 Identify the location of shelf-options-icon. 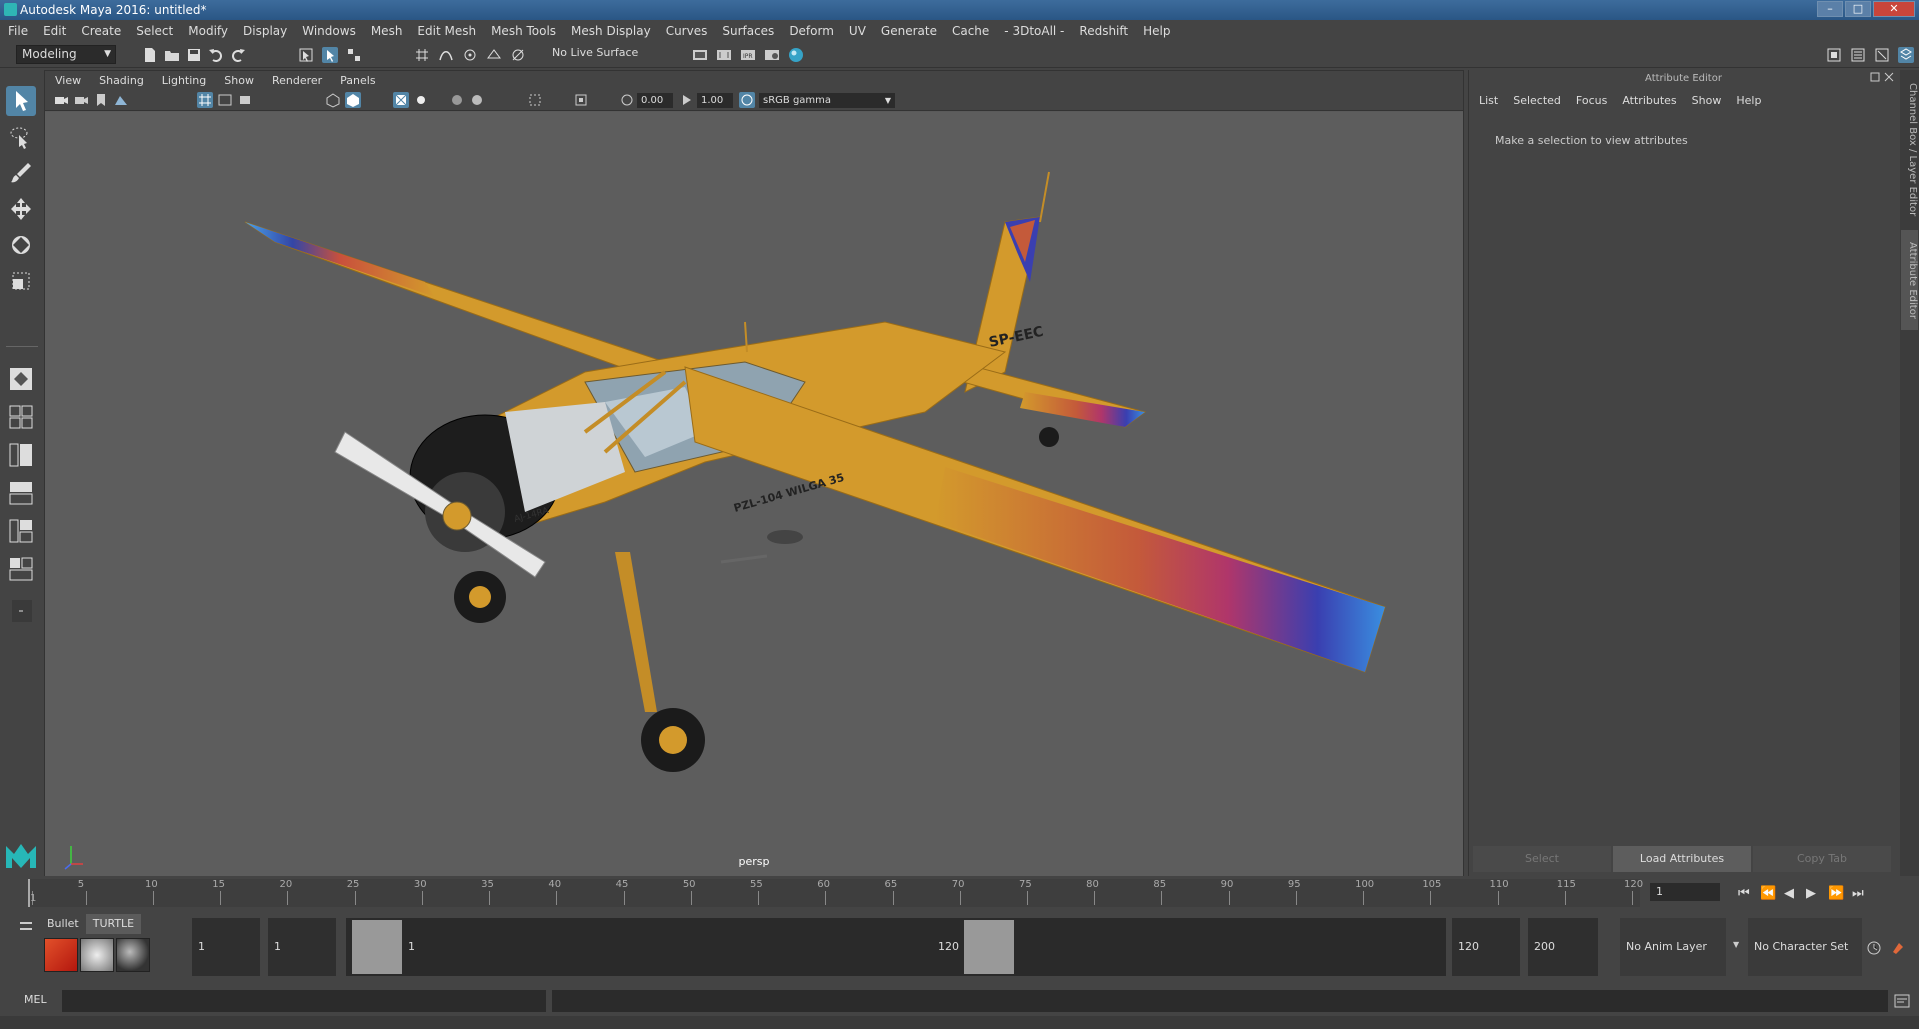
(26, 926).